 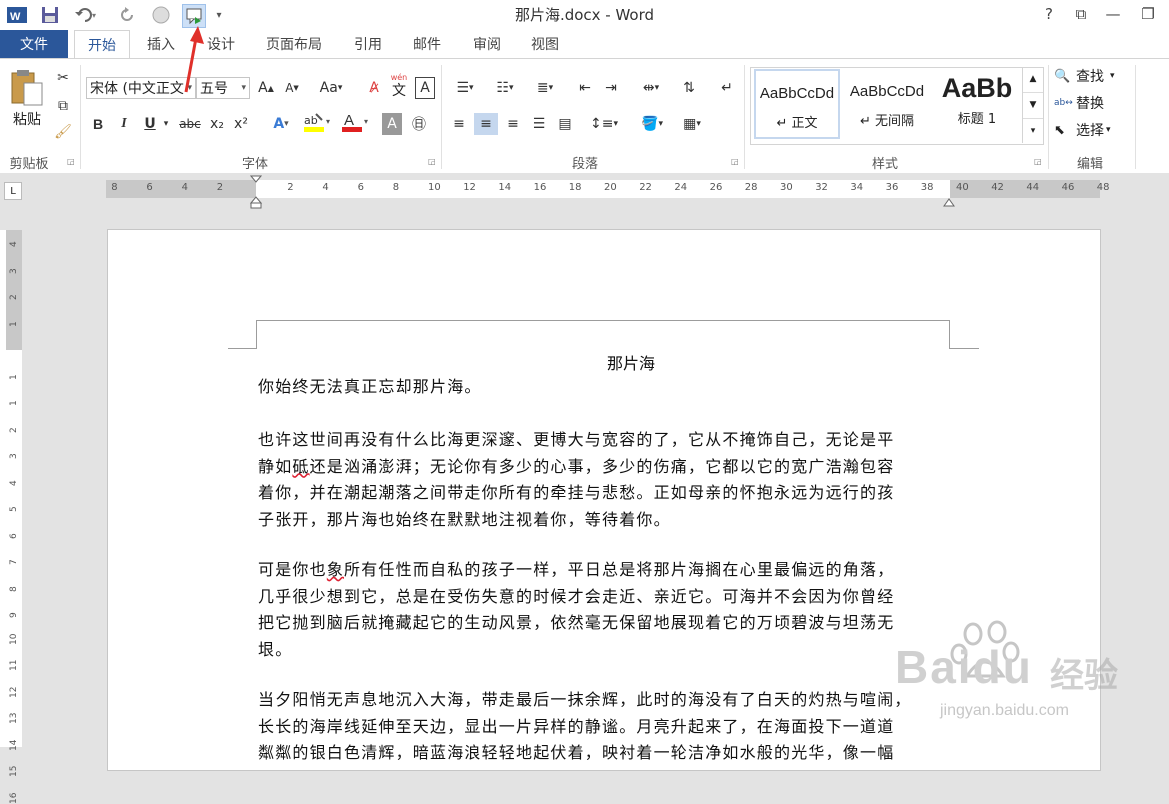 I want to click on tab-review: 审阅, so click(x=487, y=44).